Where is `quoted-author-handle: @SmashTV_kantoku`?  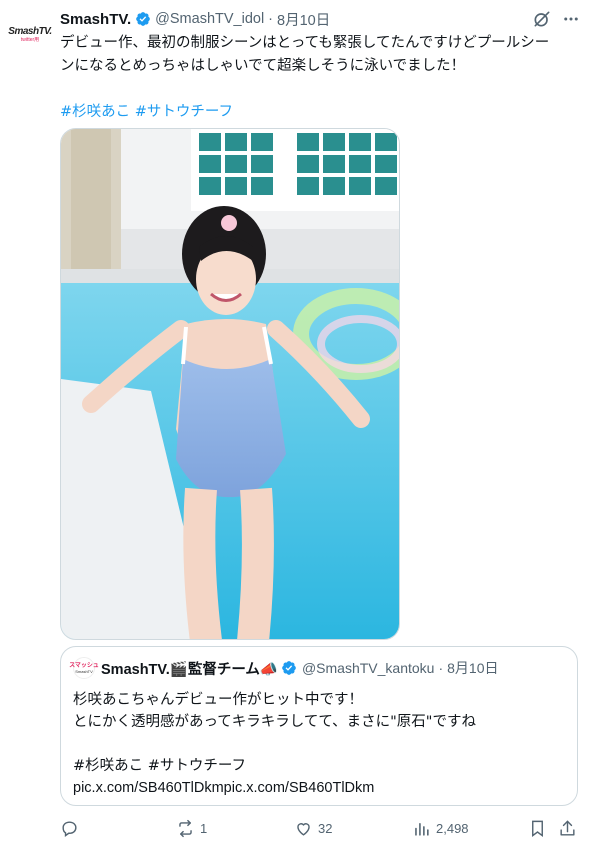
quoted-author-handle: @SmashTV_kantoku is located at coordinates (368, 668).